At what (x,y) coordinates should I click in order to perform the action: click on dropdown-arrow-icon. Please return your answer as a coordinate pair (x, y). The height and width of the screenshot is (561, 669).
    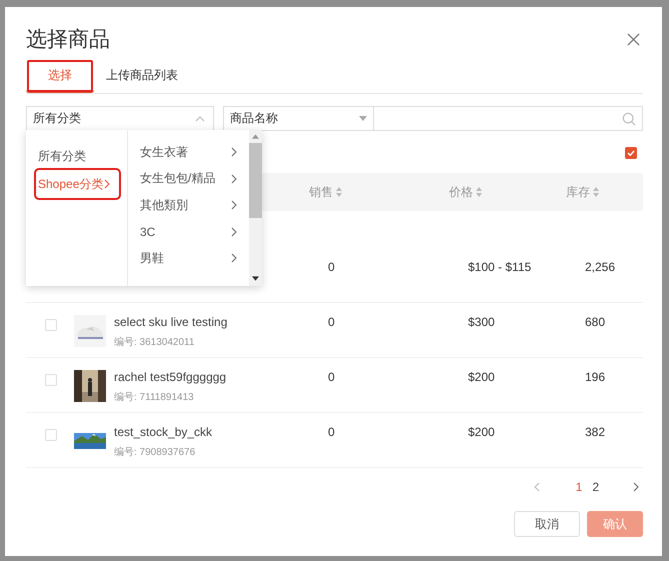
    Looking at the image, I should click on (363, 118).